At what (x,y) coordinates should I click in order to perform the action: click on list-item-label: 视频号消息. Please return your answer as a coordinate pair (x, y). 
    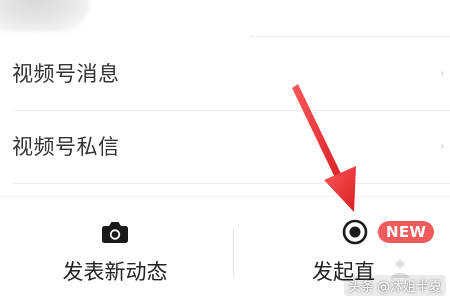
    Looking at the image, I should click on (66, 74).